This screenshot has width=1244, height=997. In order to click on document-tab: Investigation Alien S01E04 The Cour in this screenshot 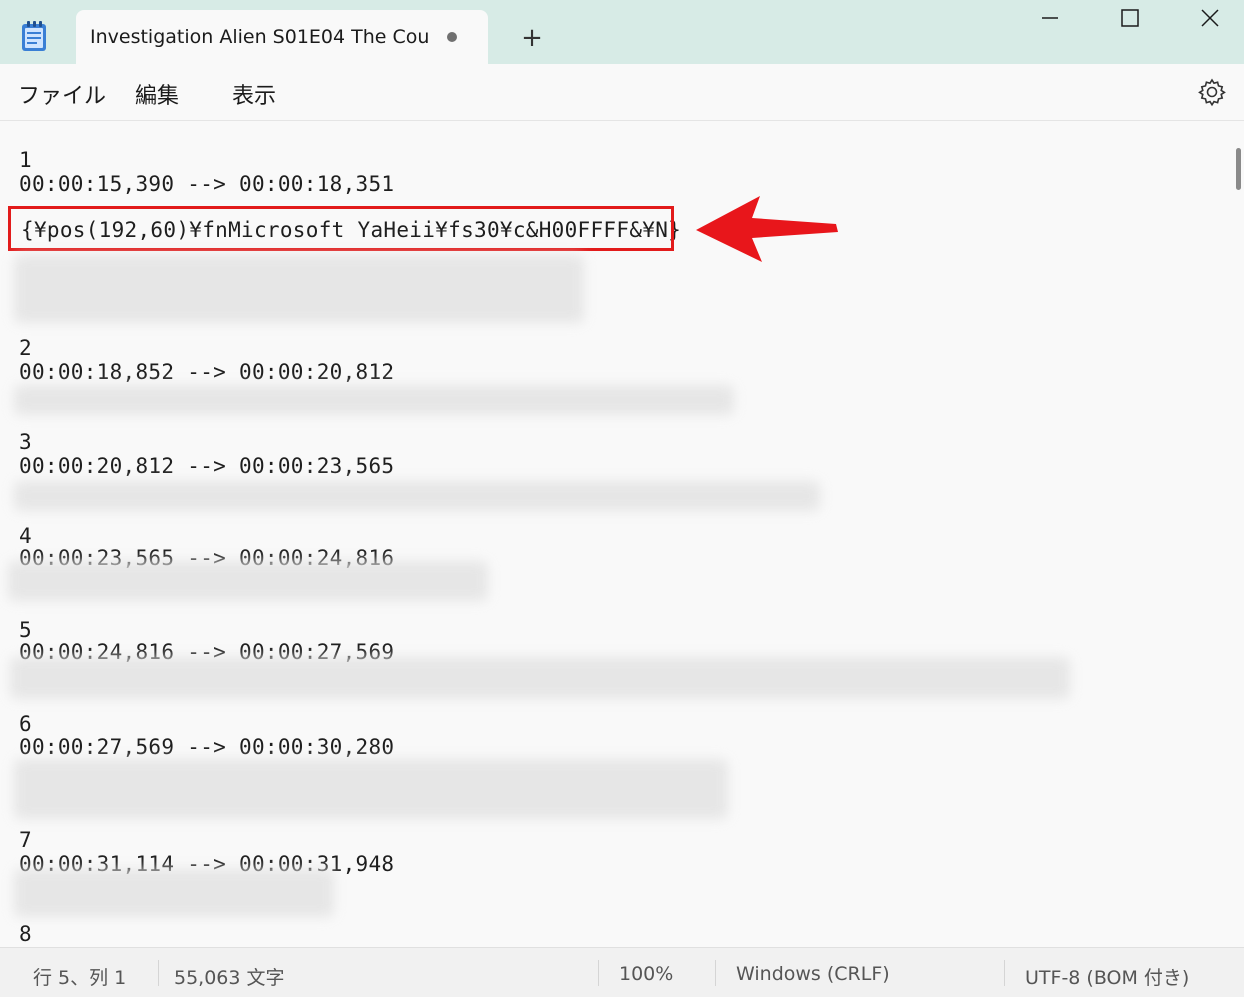, I will do `click(282, 37)`.